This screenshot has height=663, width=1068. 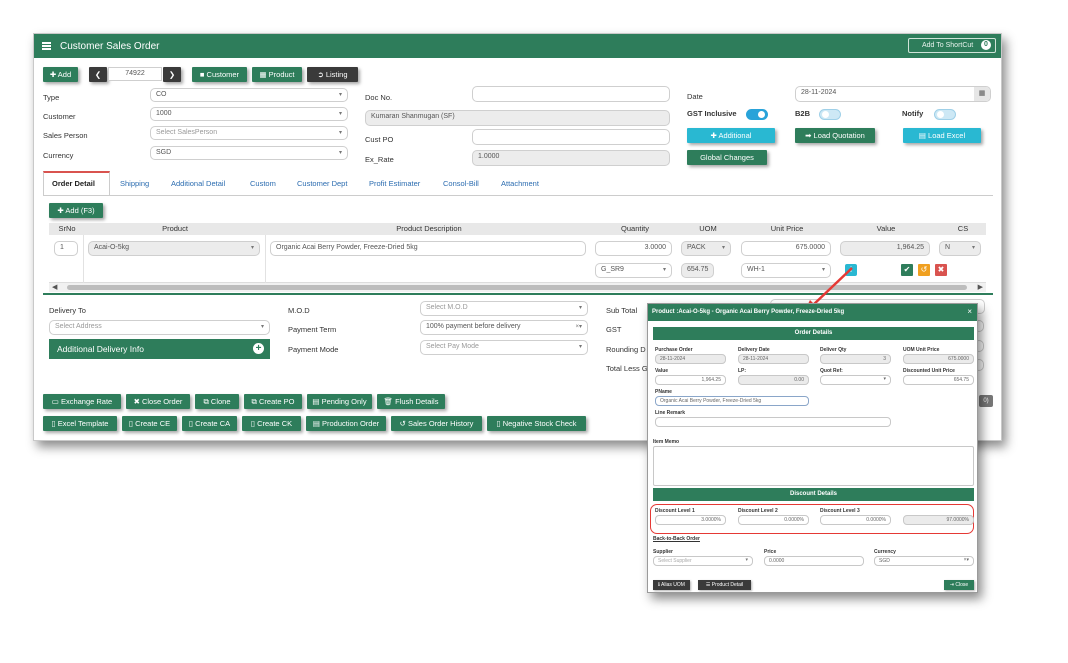 What do you see at coordinates (907, 270) in the screenshot?
I see `check-icon: ✔` at bounding box center [907, 270].